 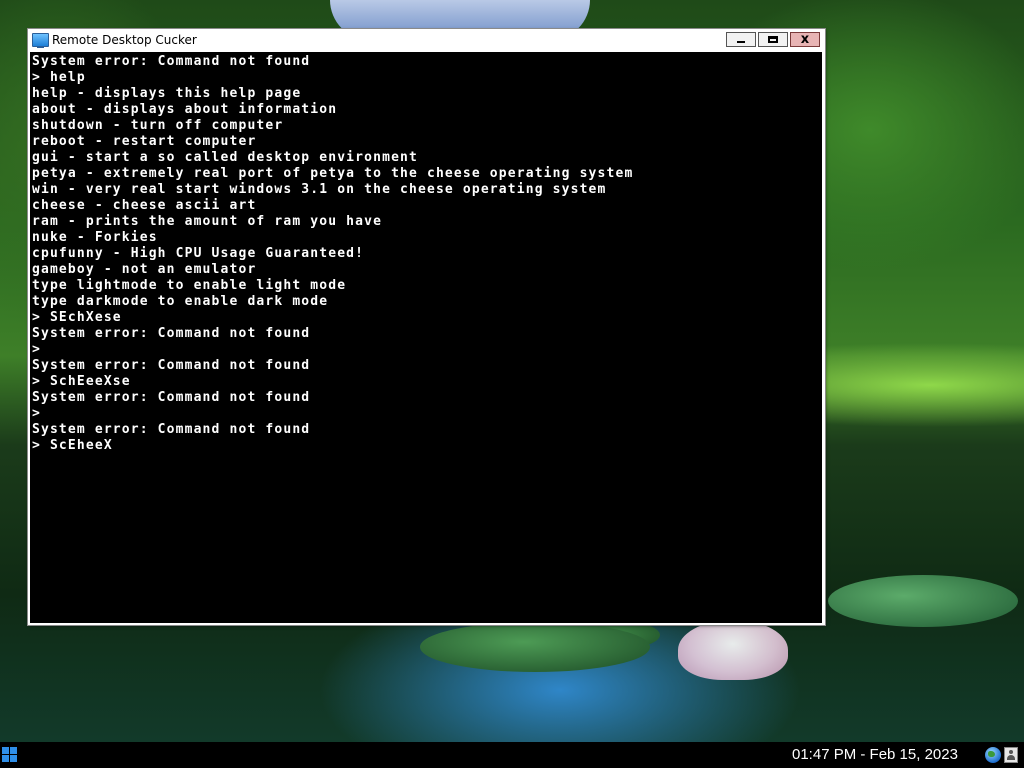 What do you see at coordinates (59, 77) in the screenshot?
I see `terminal-line: > help` at bounding box center [59, 77].